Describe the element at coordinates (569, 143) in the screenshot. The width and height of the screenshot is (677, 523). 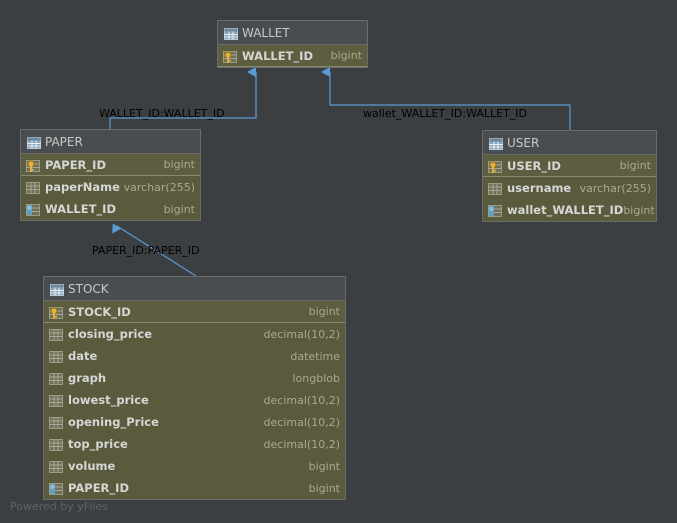
I see `table-header: USER` at that location.